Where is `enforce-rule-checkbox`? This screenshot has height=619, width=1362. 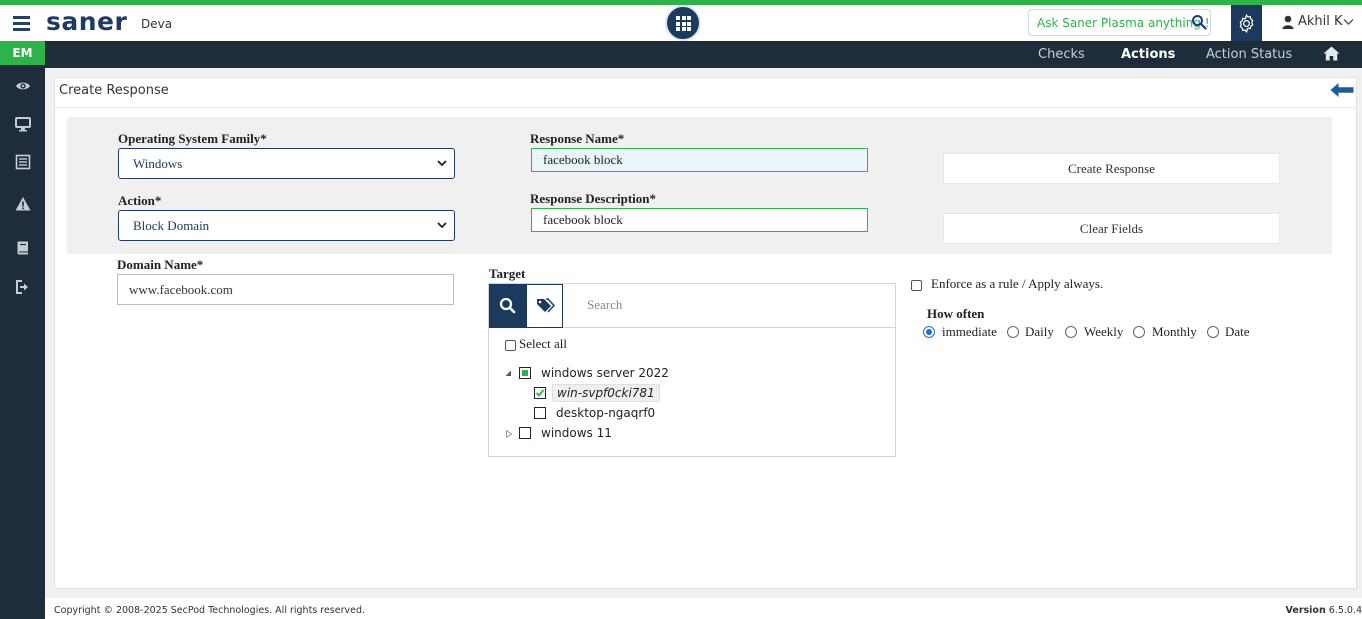 enforce-rule-checkbox is located at coordinates (916, 285).